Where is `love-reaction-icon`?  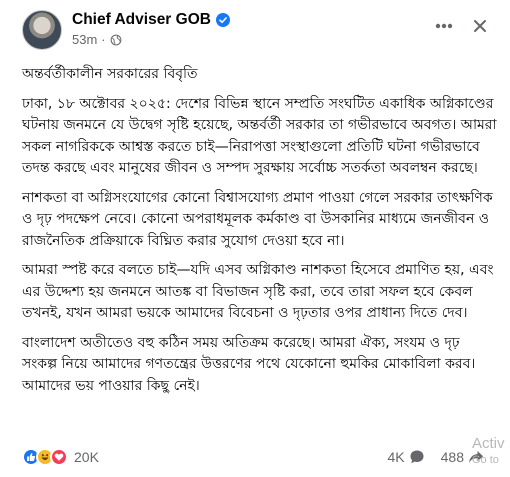
love-reaction-icon is located at coordinates (59, 457).